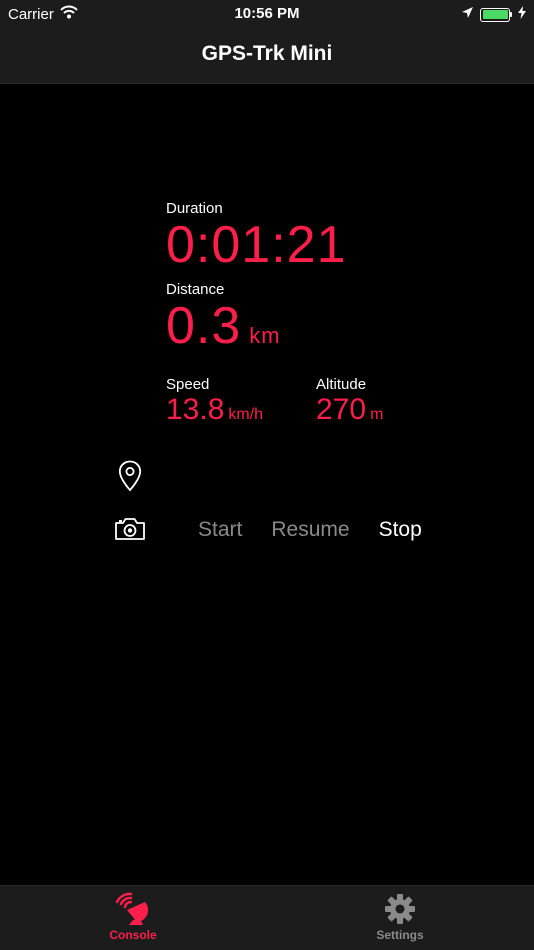 This screenshot has width=534, height=950. I want to click on distance-label: Distance, so click(195, 289).